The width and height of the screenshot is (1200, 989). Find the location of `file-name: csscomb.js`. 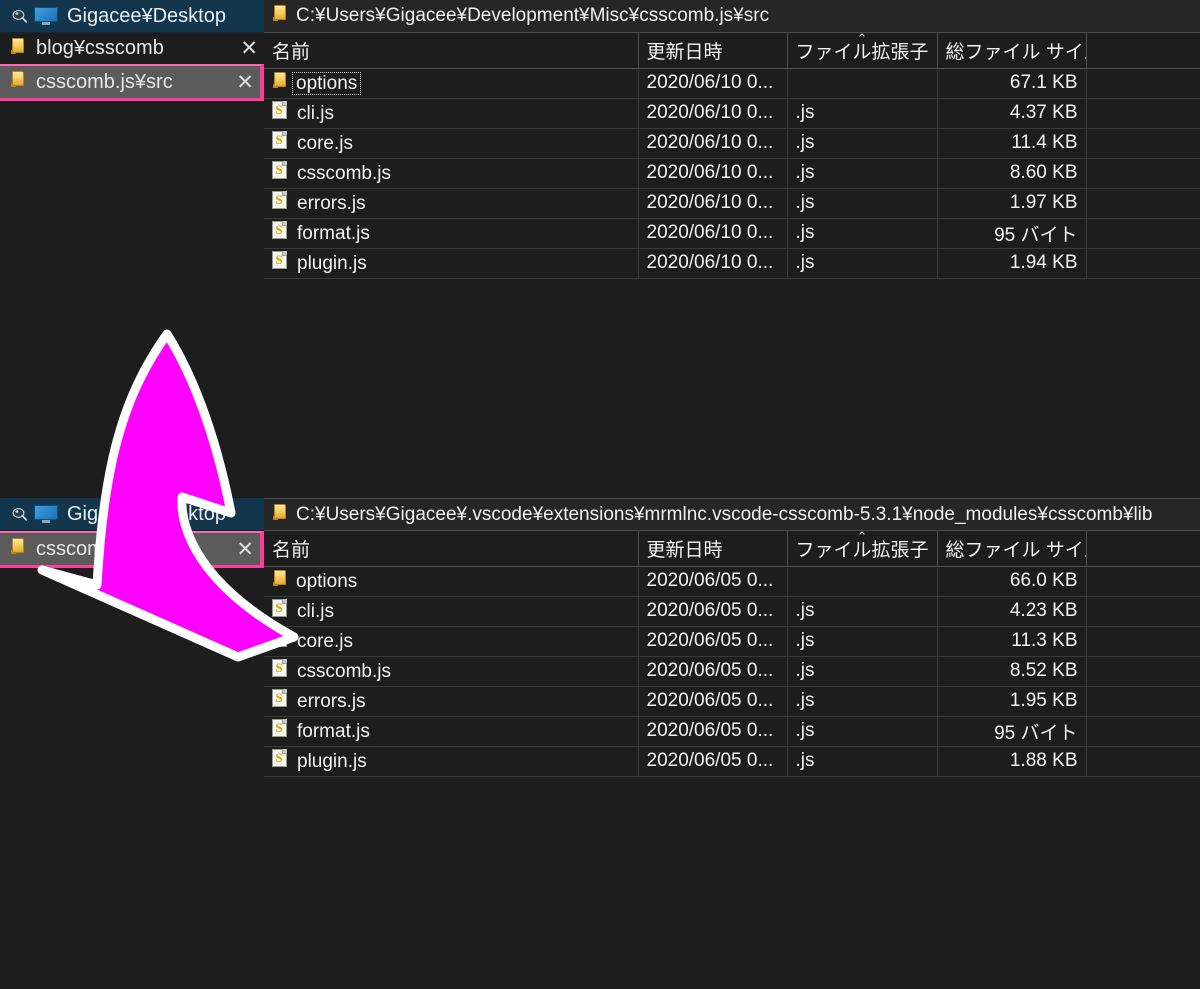

file-name: csscomb.js is located at coordinates (344, 173).